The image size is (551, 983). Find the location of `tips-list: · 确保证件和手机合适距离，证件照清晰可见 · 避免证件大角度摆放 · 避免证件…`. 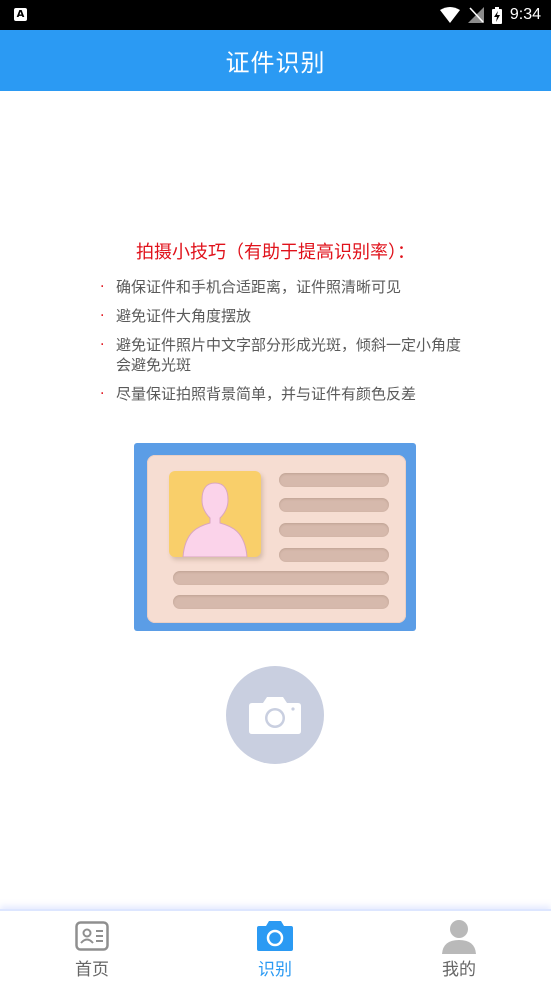

tips-list: · 确保证件和手机合适距离，证件照清晰可见 · 避免证件大角度摆放 · 避免证件… is located at coordinates (290, 345).